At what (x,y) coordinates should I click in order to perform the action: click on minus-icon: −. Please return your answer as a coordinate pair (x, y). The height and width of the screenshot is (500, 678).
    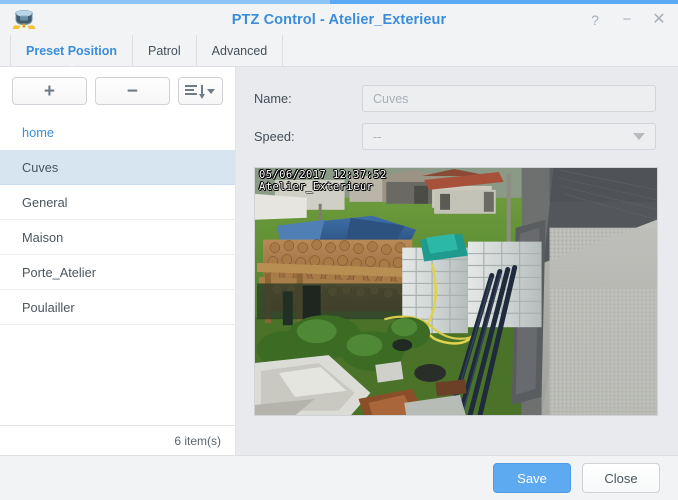
    Looking at the image, I should click on (132, 91).